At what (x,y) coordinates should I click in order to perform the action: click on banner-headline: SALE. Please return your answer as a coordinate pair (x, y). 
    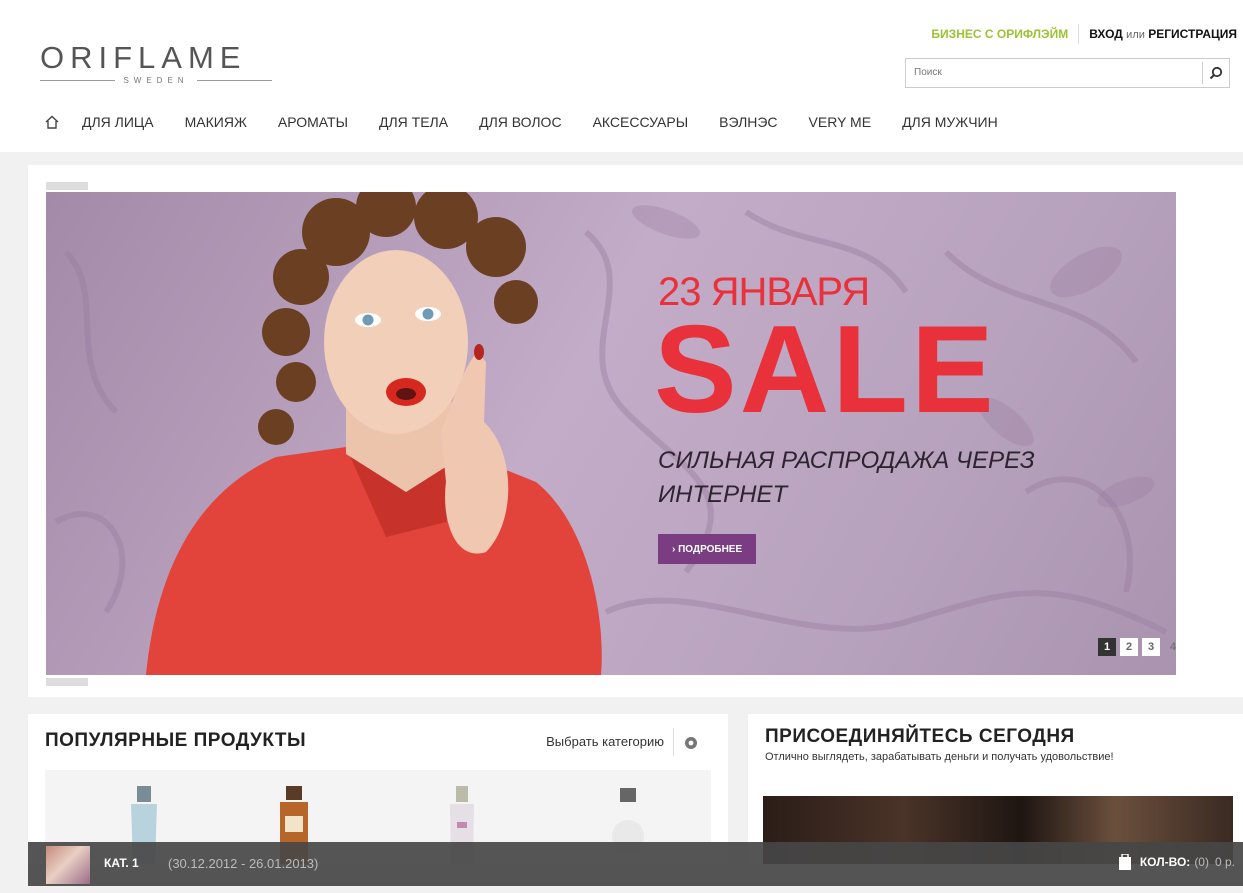
    Looking at the image, I should click on (825, 370).